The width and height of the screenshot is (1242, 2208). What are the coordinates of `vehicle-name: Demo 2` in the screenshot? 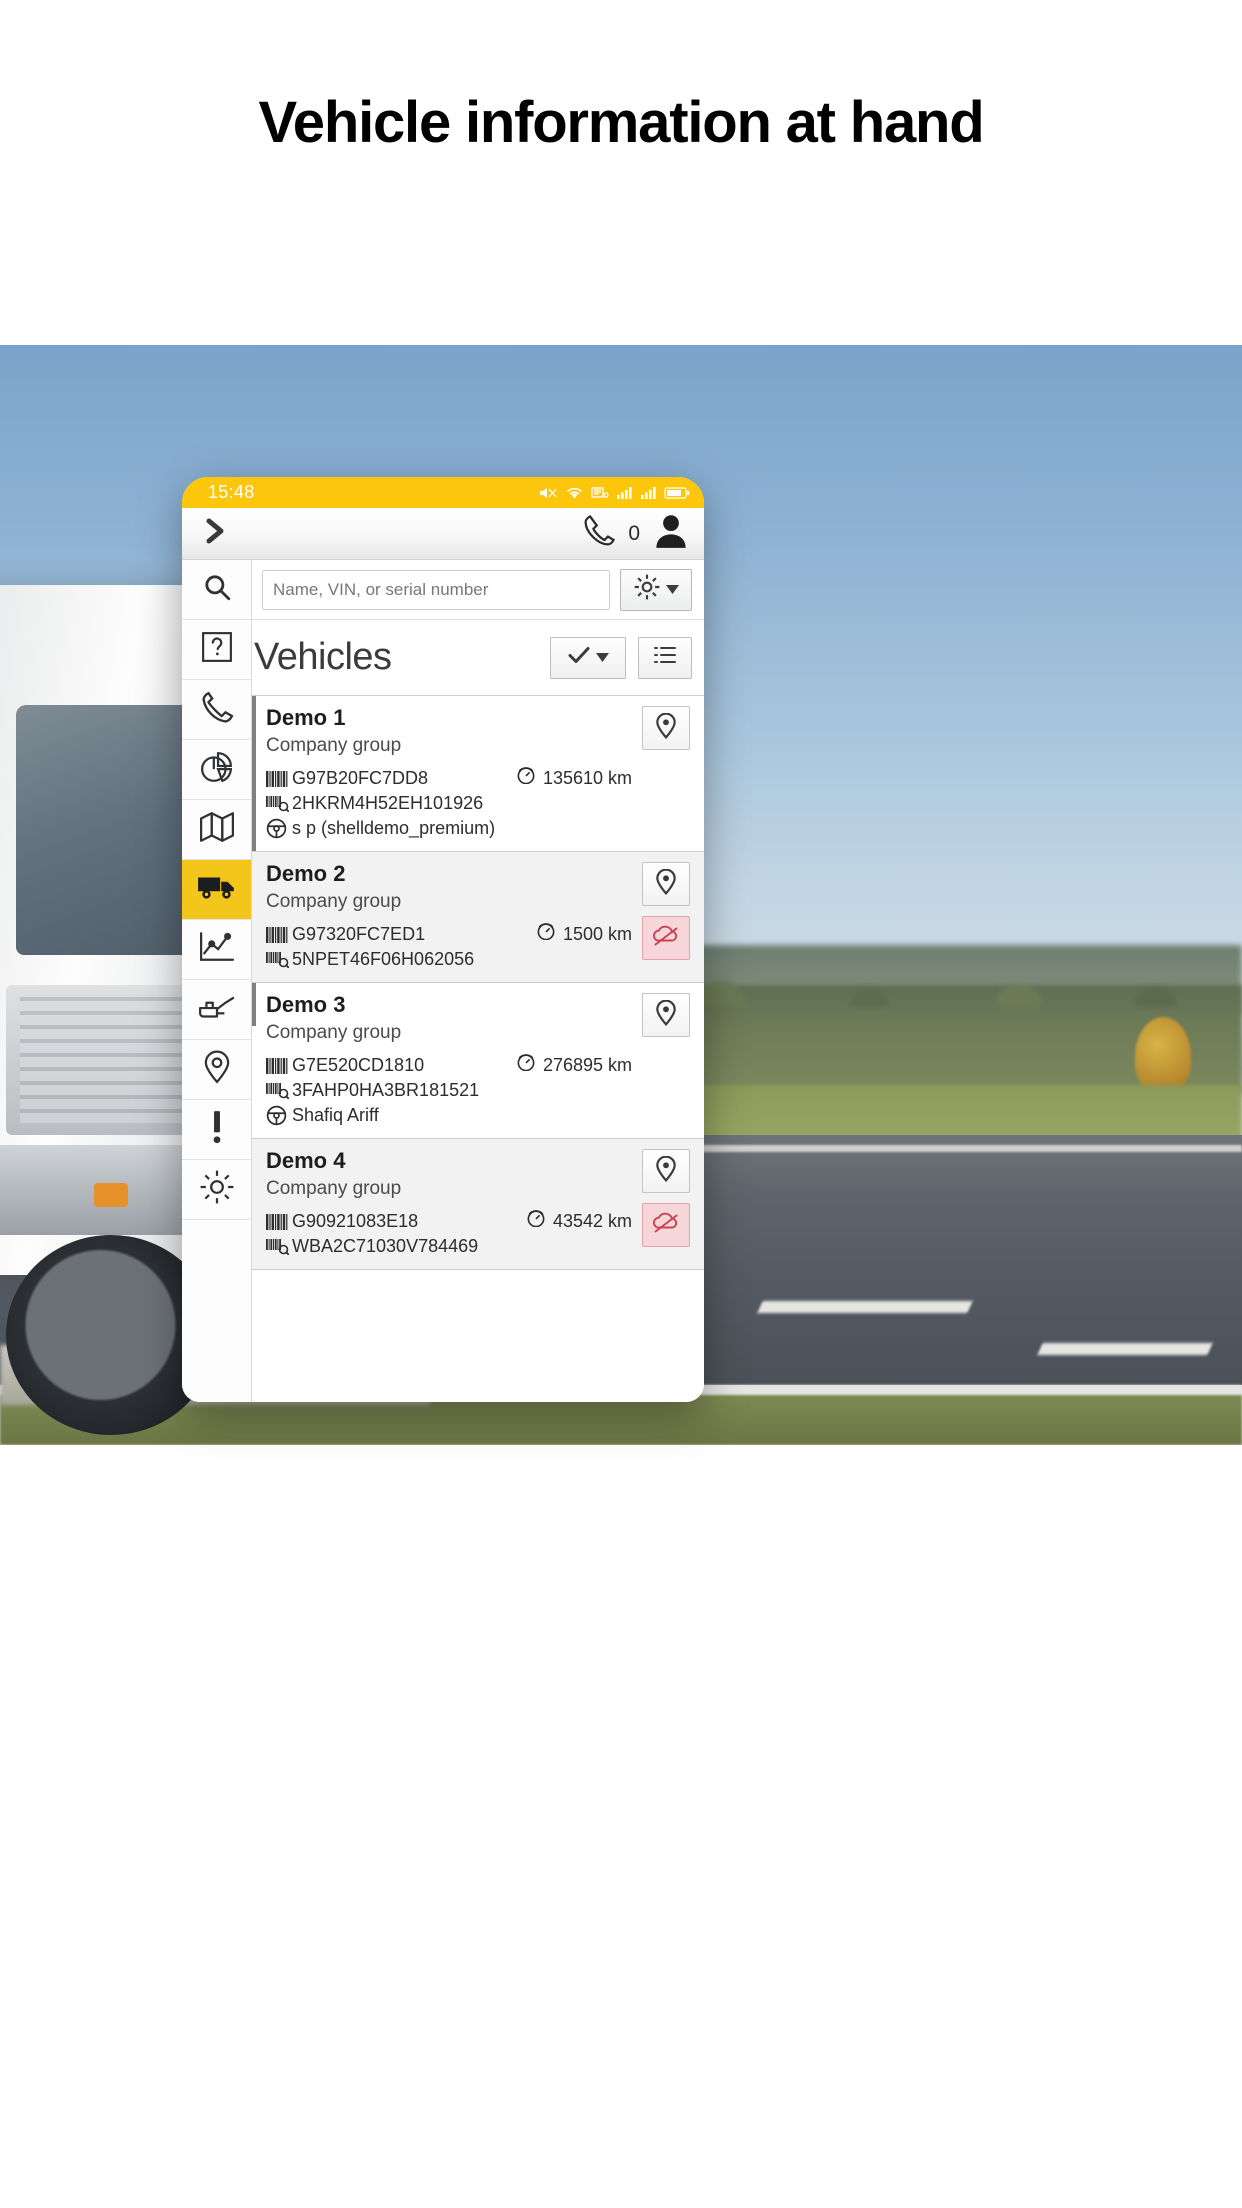 It's located at (306, 873).